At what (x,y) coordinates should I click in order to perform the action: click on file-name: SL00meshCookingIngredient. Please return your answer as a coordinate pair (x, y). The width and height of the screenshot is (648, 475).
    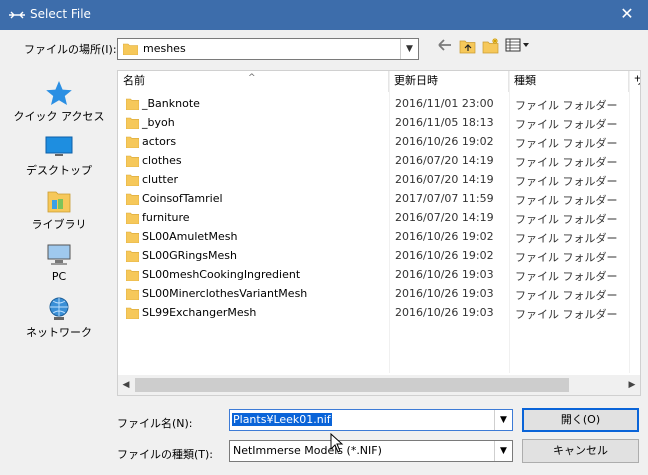
    Looking at the image, I should click on (221, 274).